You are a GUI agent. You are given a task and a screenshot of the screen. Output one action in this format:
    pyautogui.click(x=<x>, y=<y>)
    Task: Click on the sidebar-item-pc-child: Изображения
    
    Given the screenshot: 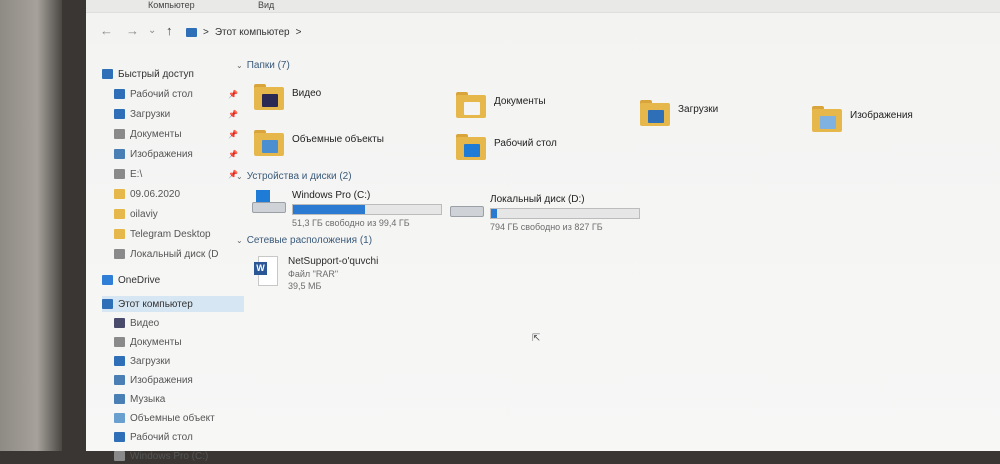 What is the action you would take?
    pyautogui.click(x=173, y=380)
    